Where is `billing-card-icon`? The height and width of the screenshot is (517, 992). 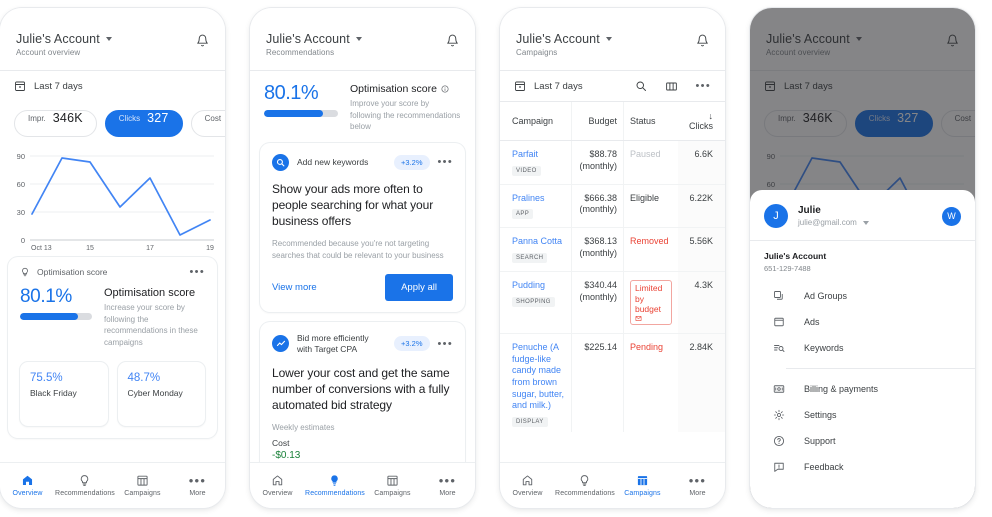
billing-card-icon is located at coordinates (779, 389).